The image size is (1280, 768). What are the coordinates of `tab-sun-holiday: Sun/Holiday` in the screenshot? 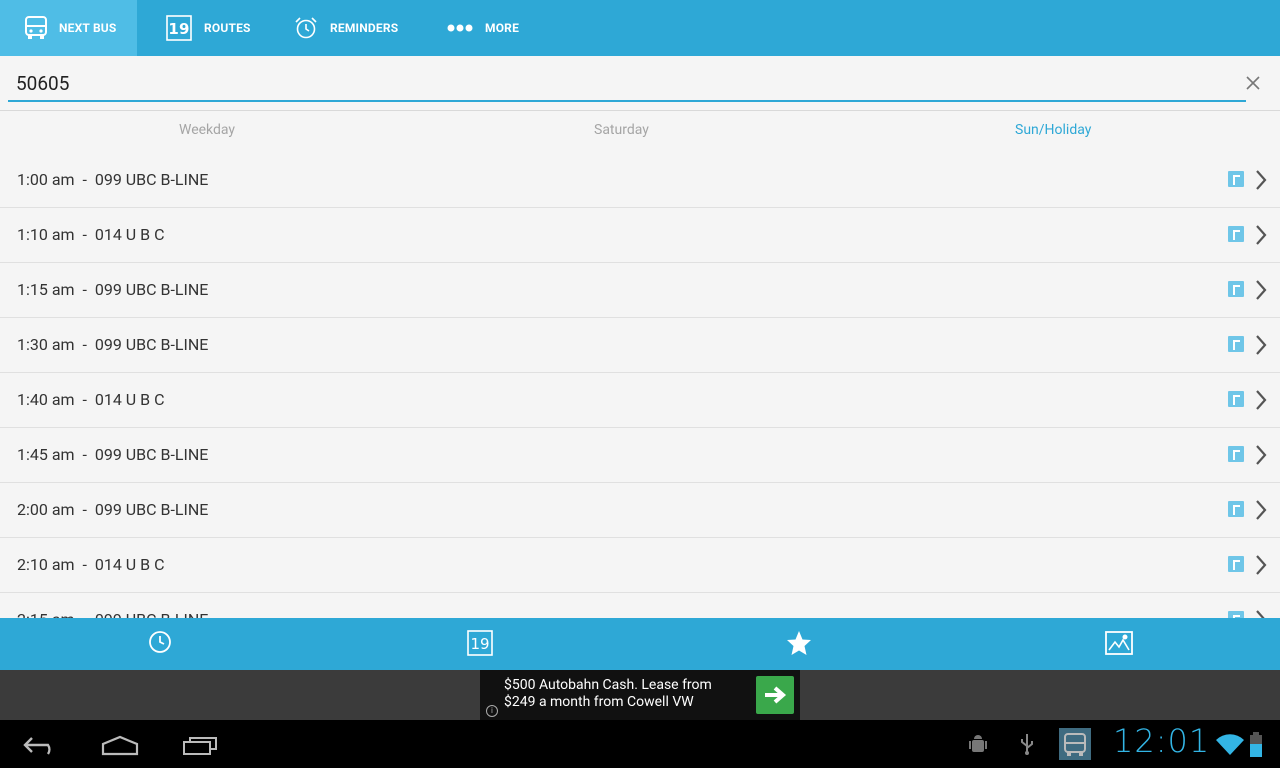 It's located at (1053, 130).